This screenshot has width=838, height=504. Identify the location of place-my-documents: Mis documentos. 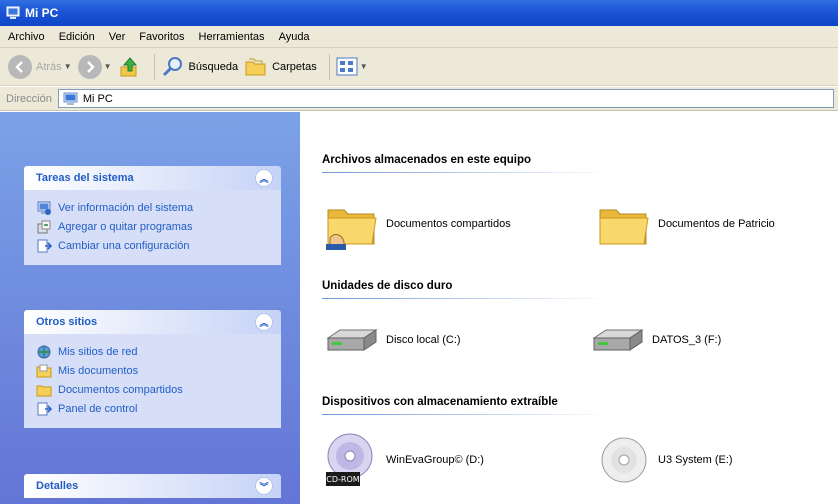
(153, 370).